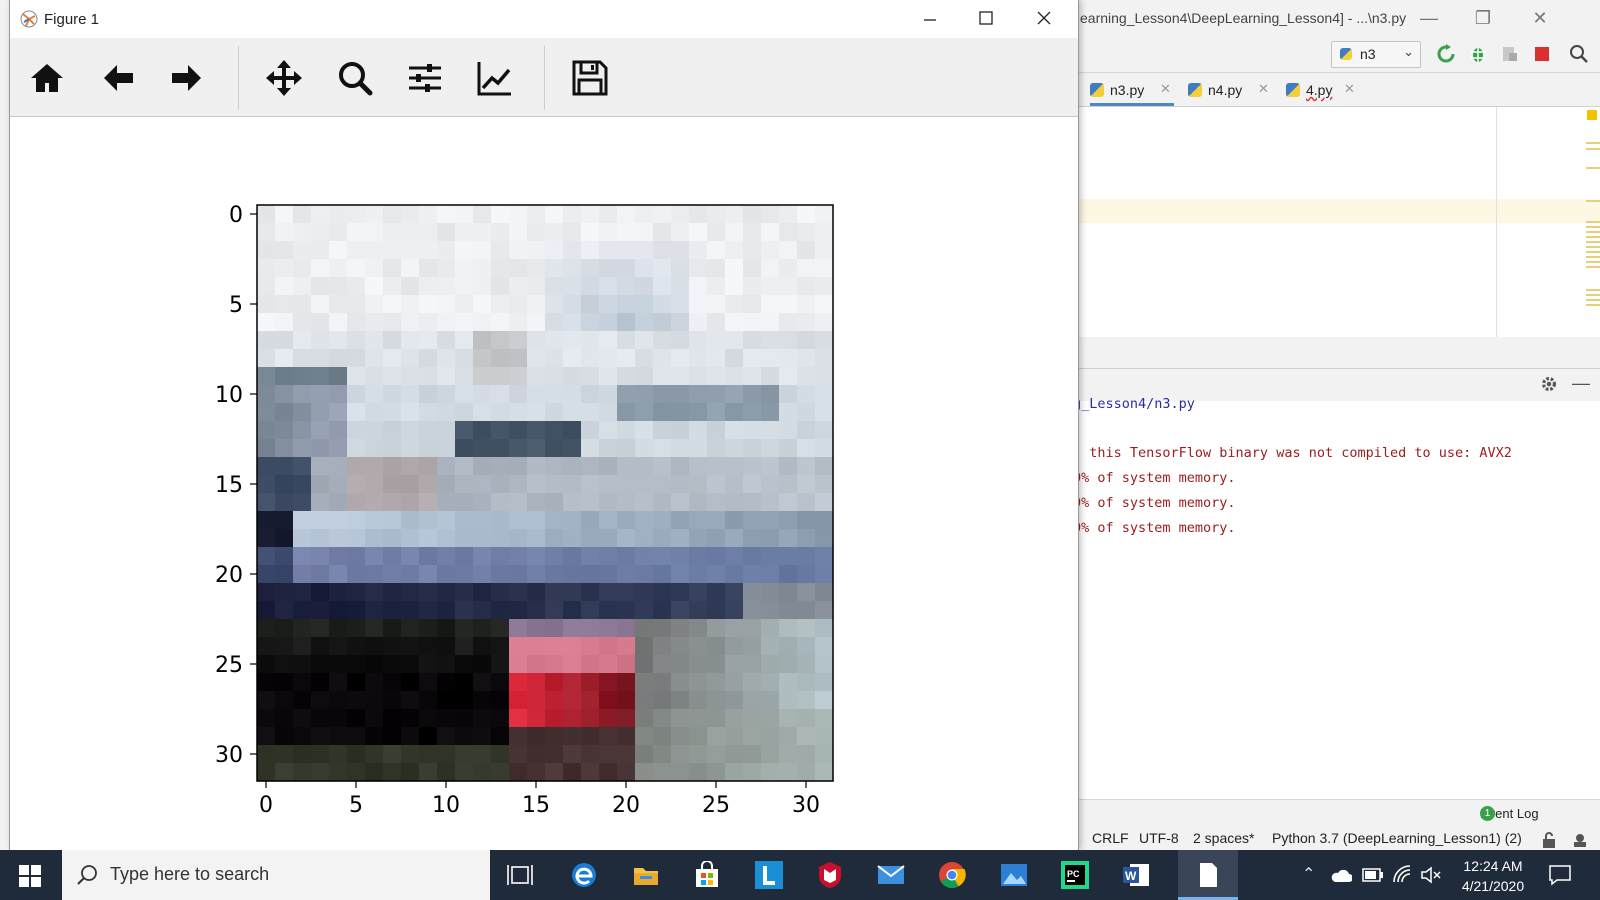 The height and width of the screenshot is (900, 1600). I want to click on zoom-button, so click(355, 78).